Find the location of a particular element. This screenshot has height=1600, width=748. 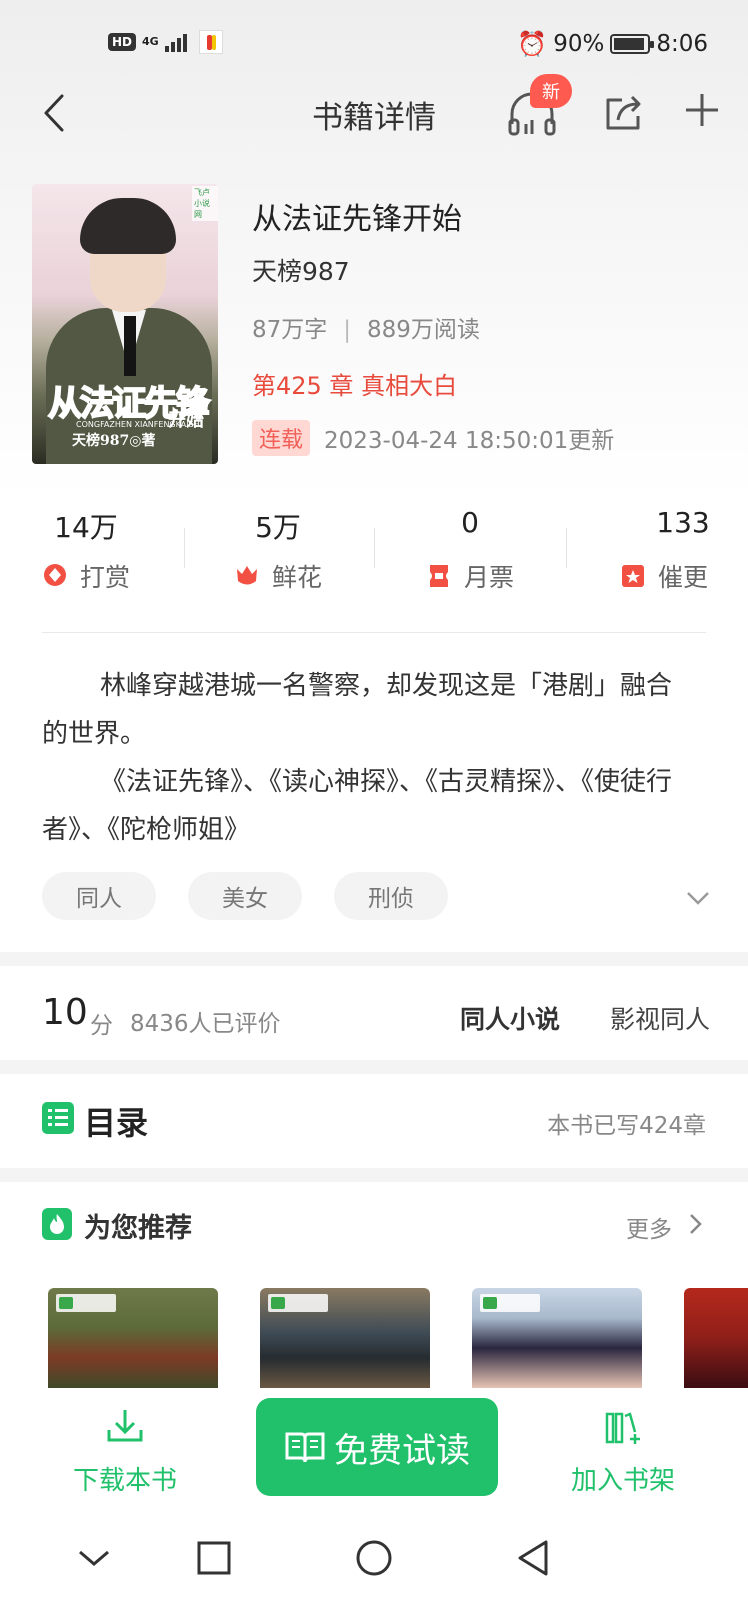

word-count: 87万字 is located at coordinates (290, 330).